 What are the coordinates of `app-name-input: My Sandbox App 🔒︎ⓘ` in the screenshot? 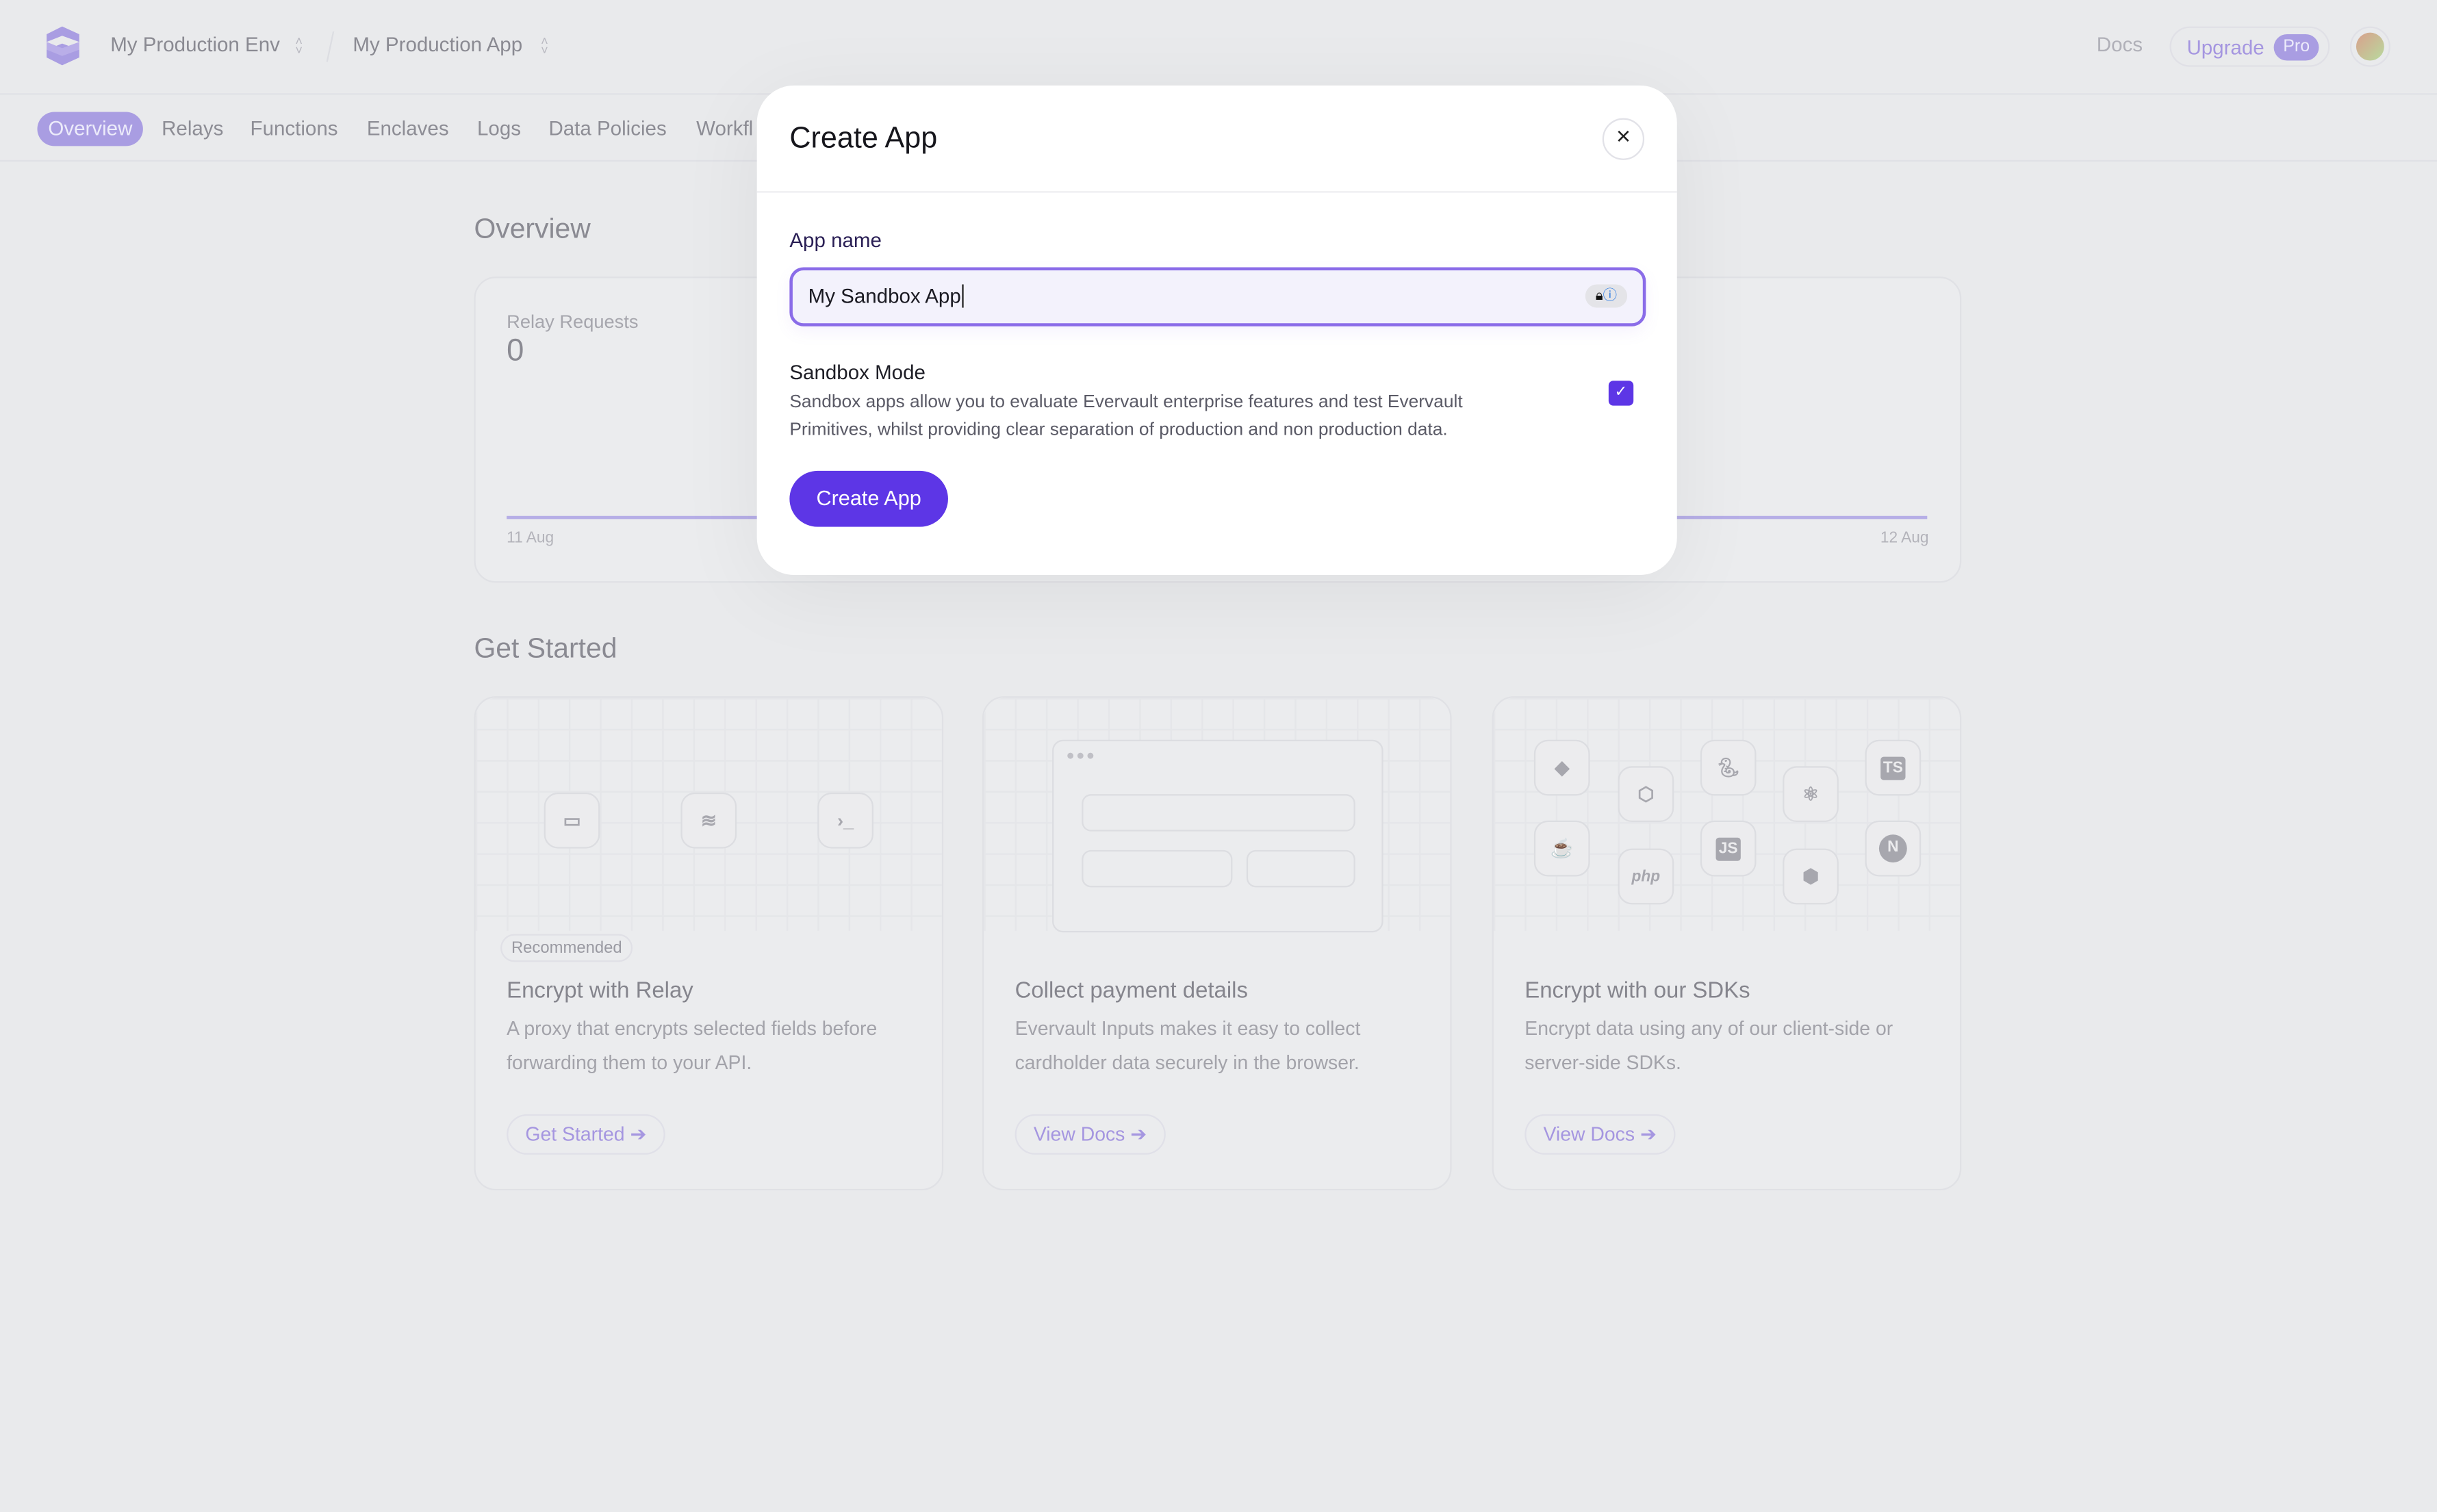 It's located at (1217, 296).